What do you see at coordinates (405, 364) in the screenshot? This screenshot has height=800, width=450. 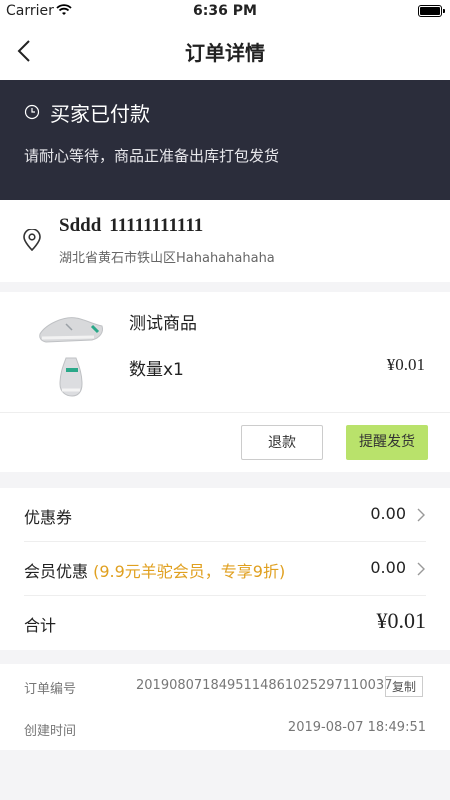 I see `product-price: ¥0.01` at bounding box center [405, 364].